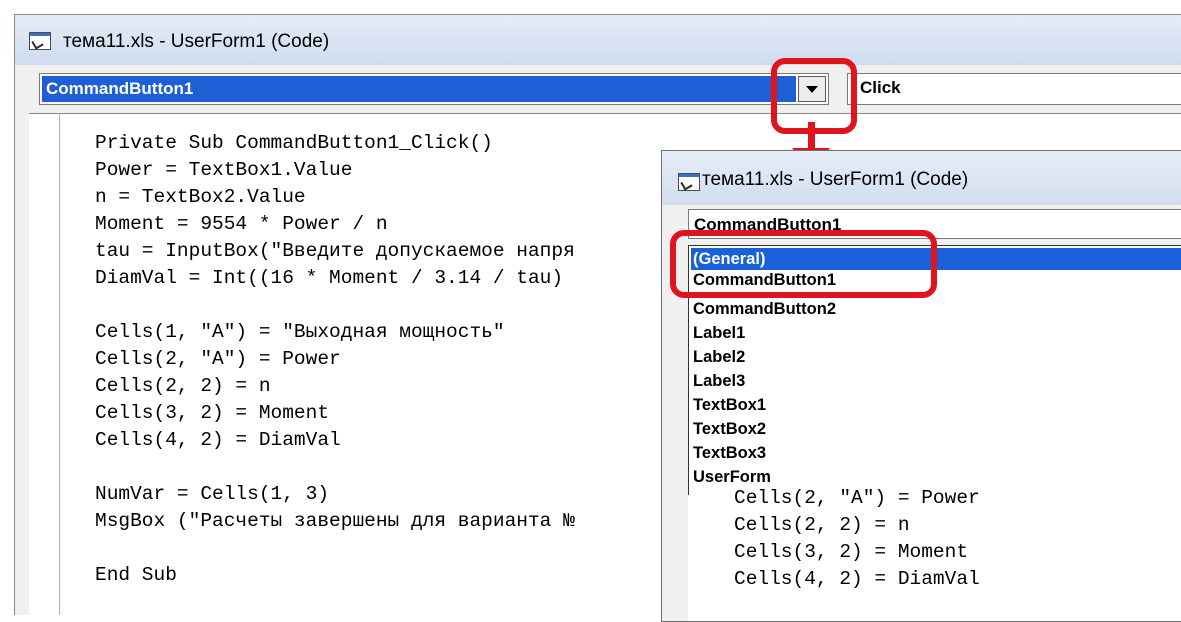 This screenshot has width=1181, height=622. I want to click on procedure-combobox-value: Click, so click(880, 87).